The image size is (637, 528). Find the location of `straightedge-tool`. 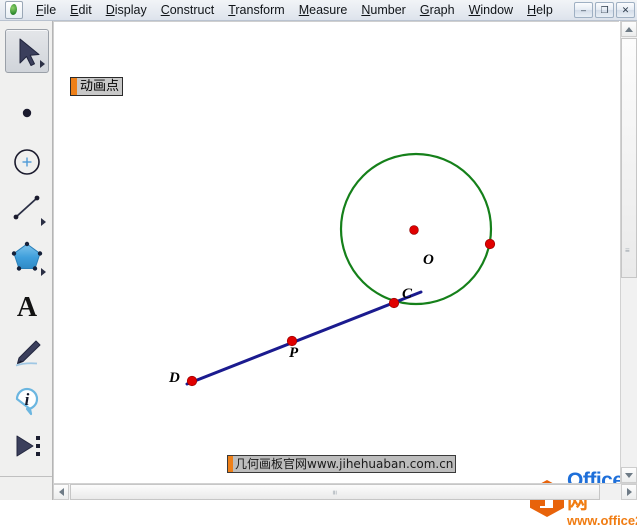

straightedge-tool is located at coordinates (27, 208).